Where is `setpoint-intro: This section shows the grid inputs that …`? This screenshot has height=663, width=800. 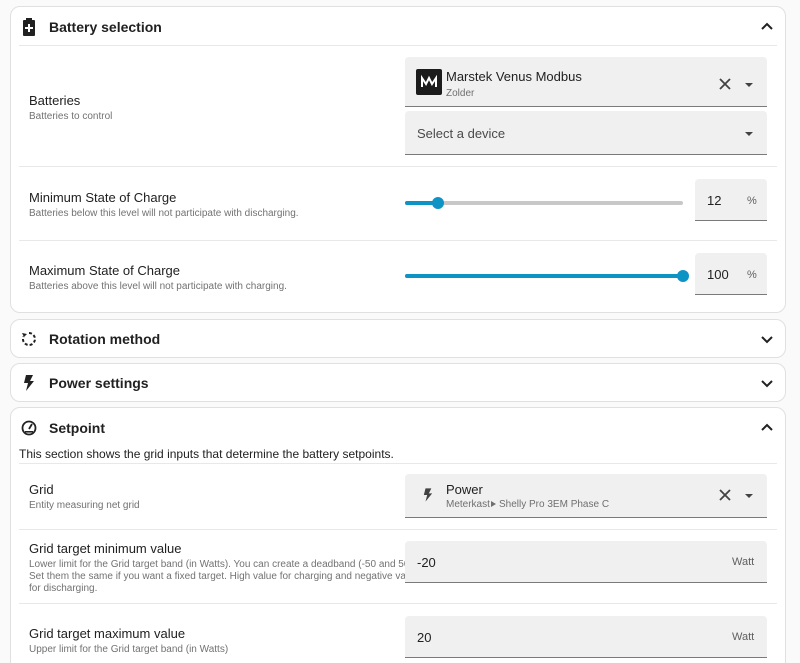
setpoint-intro: This section shows the grid inputs that … is located at coordinates (206, 454).